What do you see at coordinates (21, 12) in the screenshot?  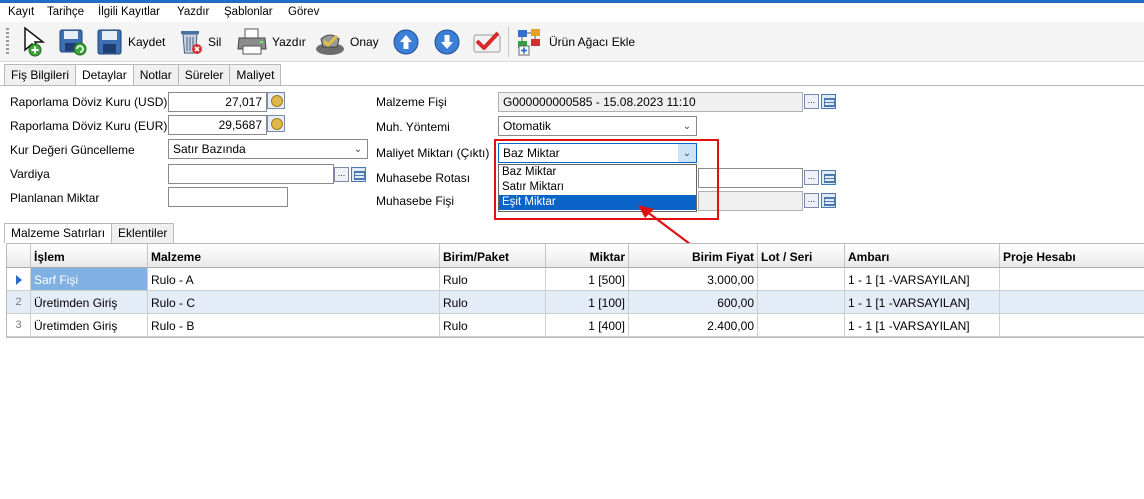 I see `menu-kayit: Kayıt` at bounding box center [21, 12].